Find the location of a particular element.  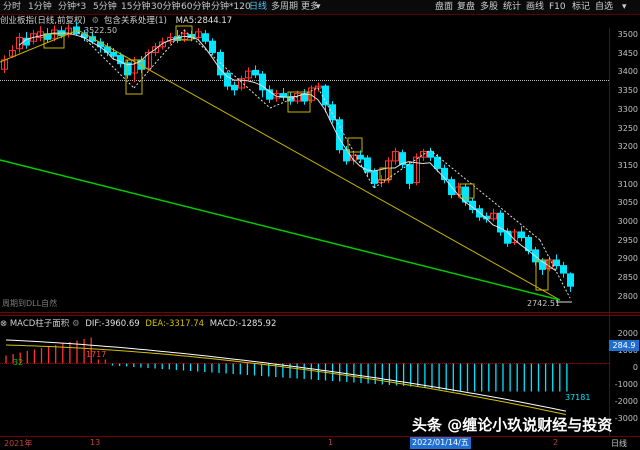

tab-5min: 5分钟 is located at coordinates (105, 7).